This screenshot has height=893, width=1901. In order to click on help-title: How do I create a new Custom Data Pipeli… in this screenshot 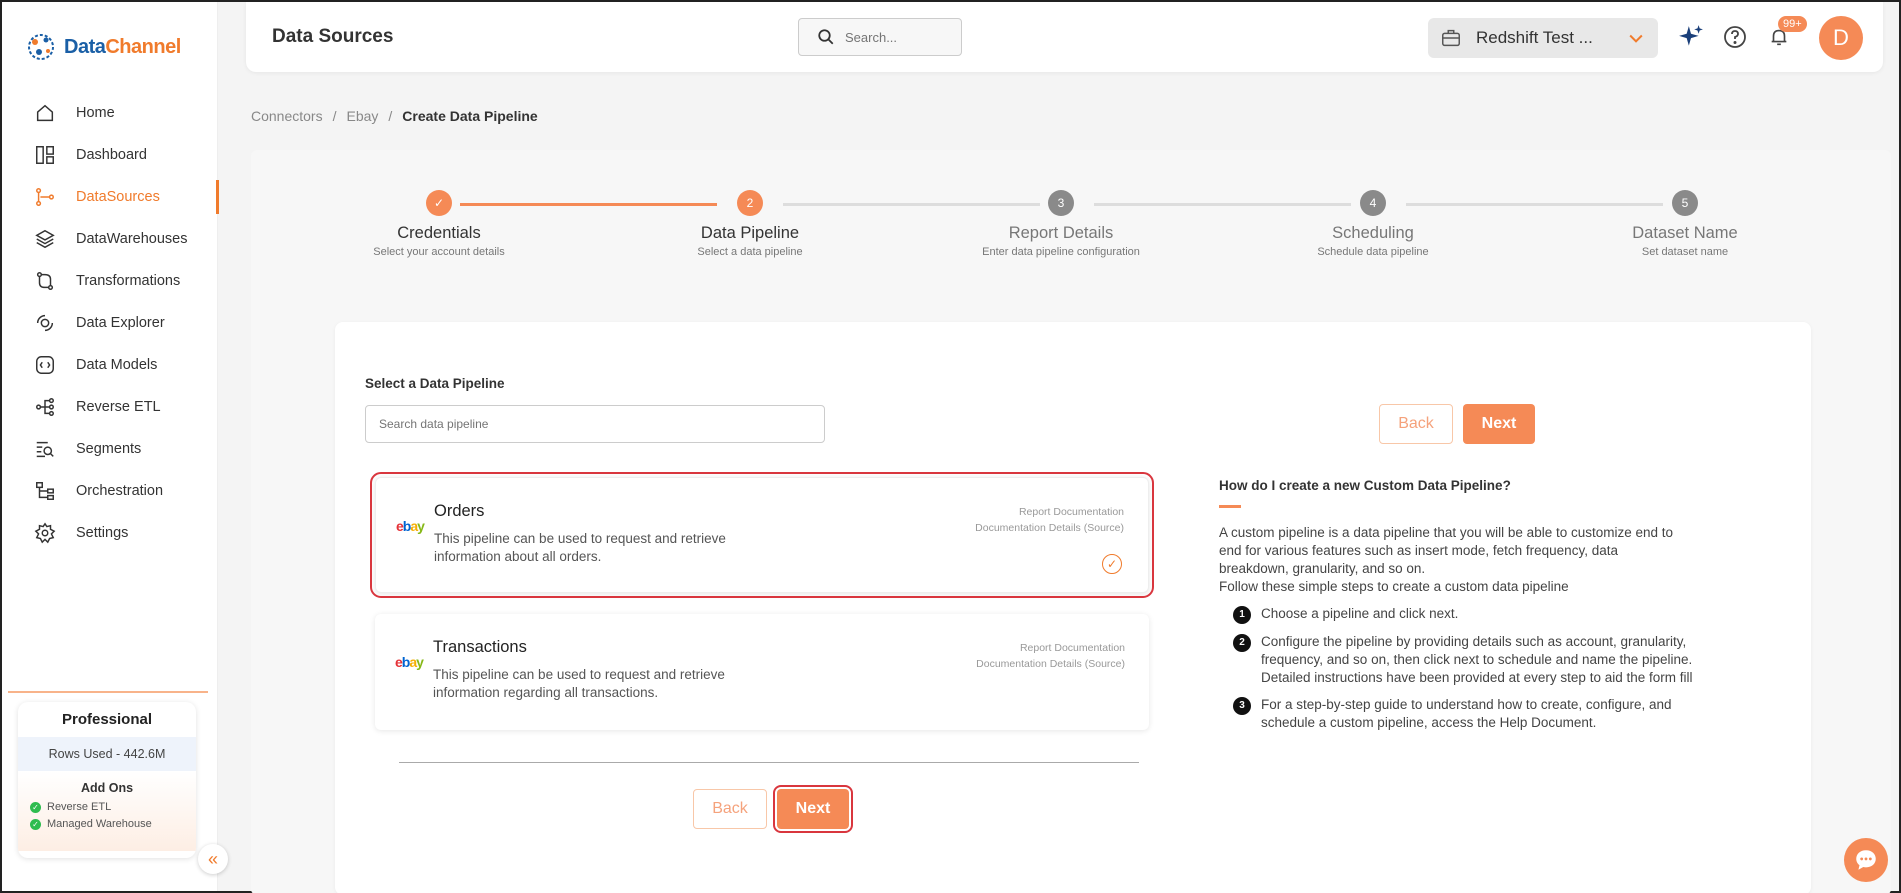, I will do `click(1365, 485)`.